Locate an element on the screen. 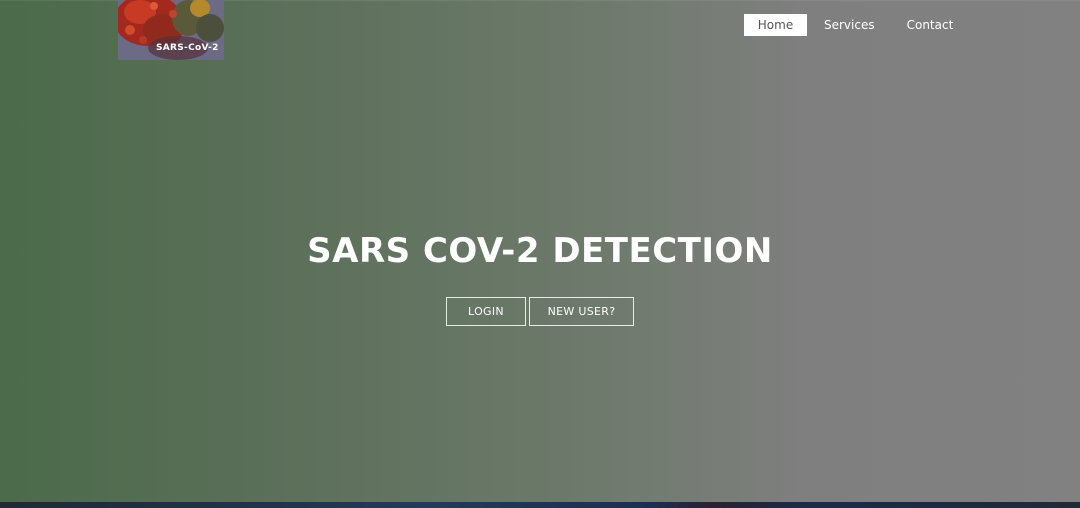 The image size is (1080, 508). hero-actions: LOGIN NEW USER? is located at coordinates (540, 311).